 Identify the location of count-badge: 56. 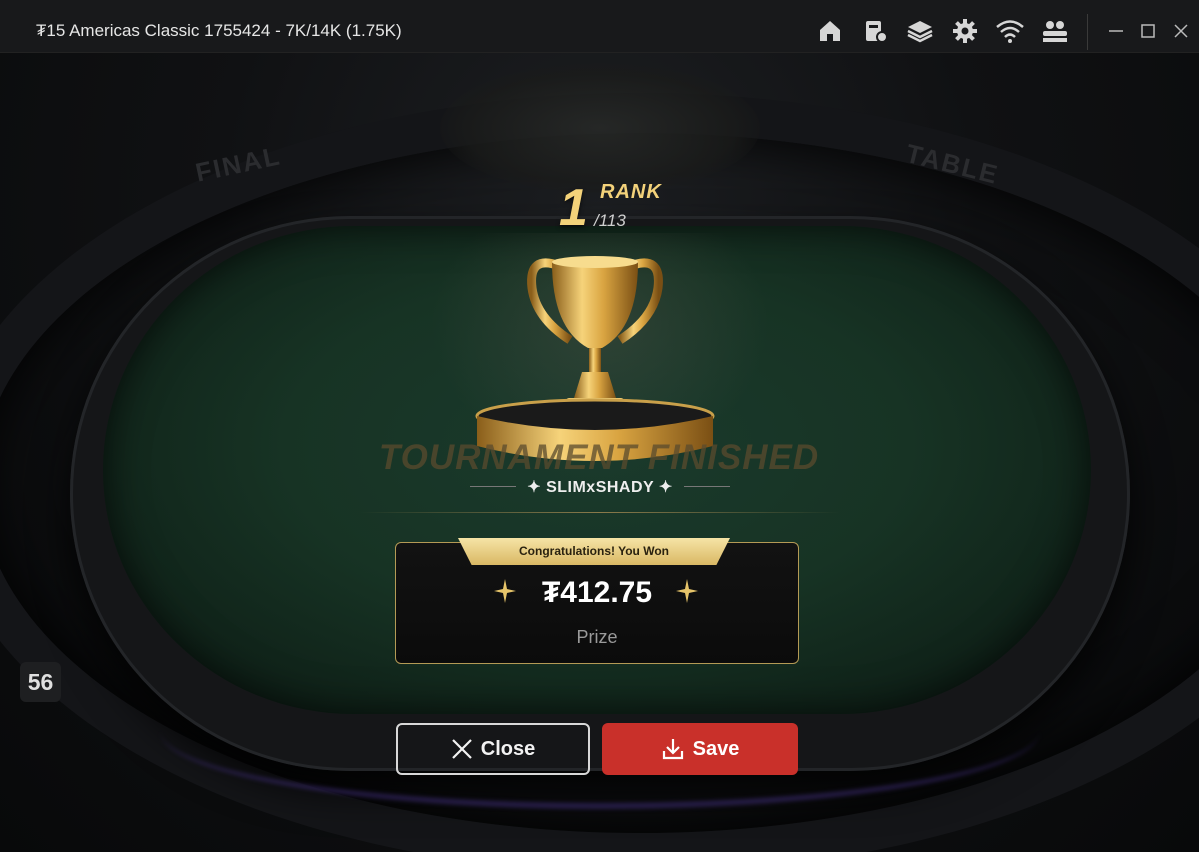
(40, 682).